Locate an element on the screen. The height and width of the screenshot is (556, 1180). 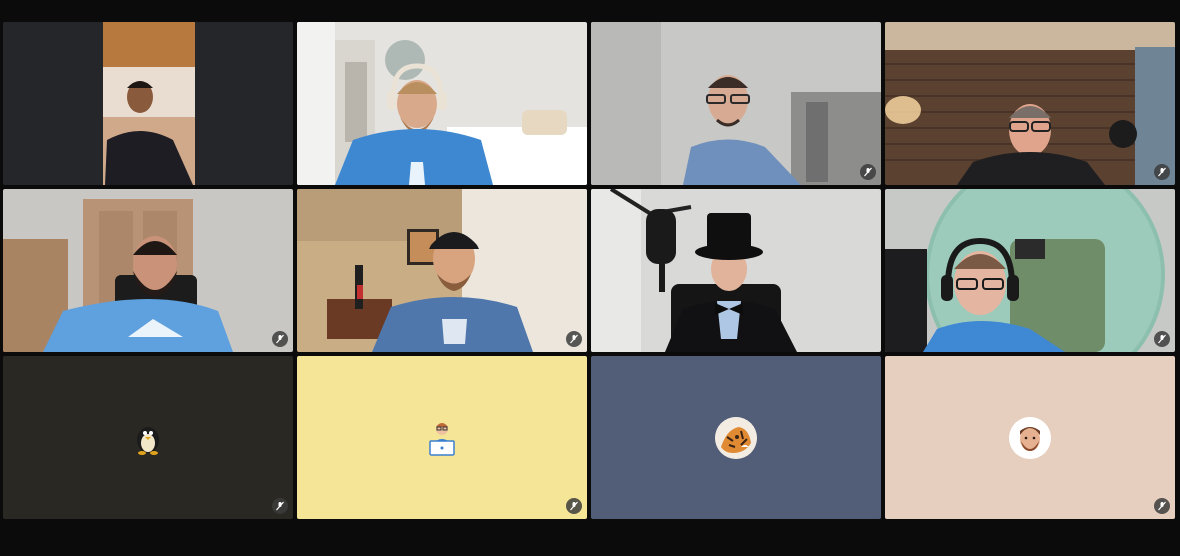
tiger-icon is located at coordinates (736, 437).